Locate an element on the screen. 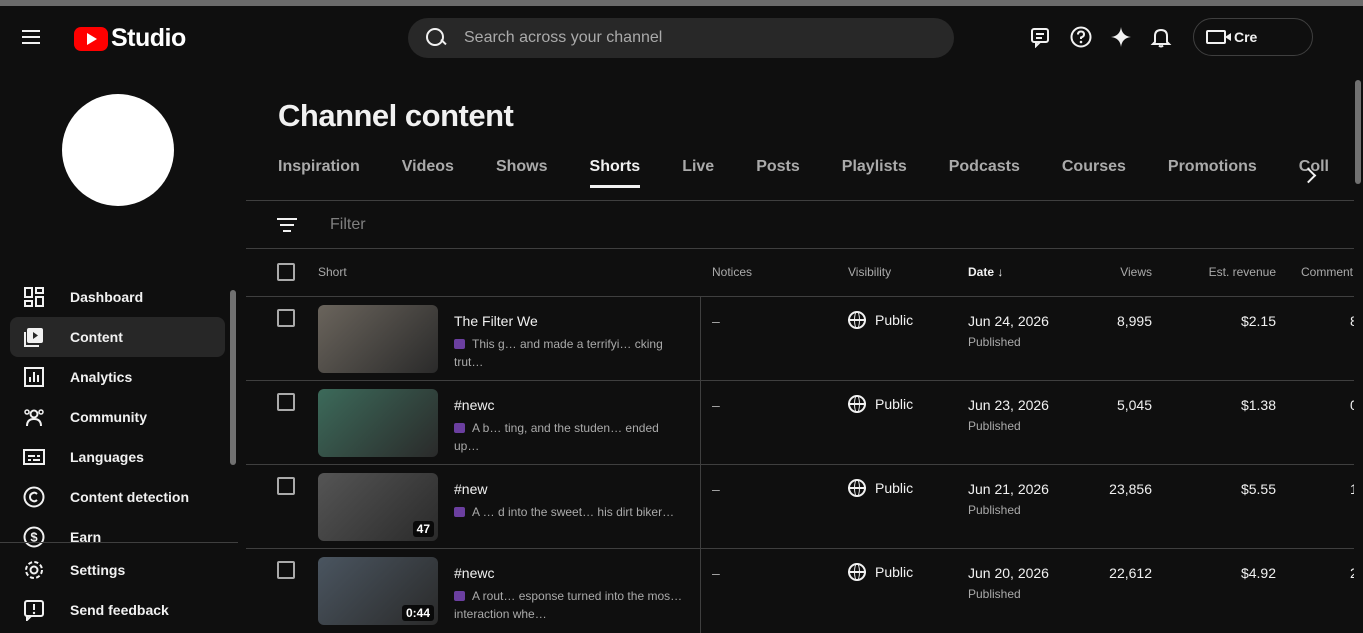 This screenshot has height=633, width=1363. video-title: The Filter We is located at coordinates (496, 321).